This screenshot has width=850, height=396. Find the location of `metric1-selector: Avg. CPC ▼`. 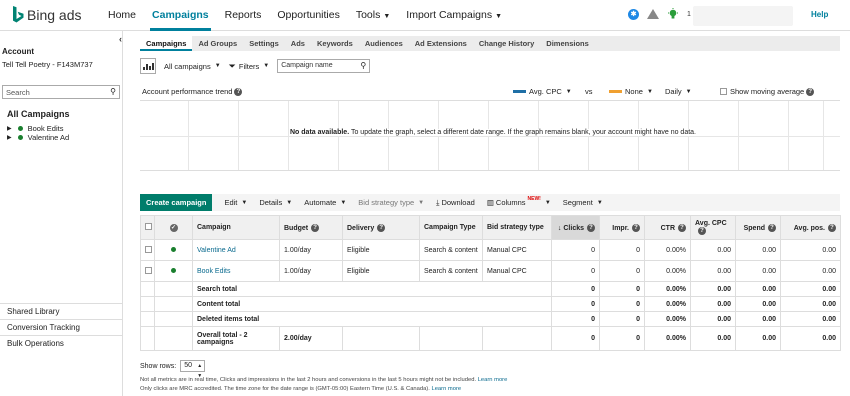

metric1-selector: Avg. CPC ▼ is located at coordinates (542, 91).